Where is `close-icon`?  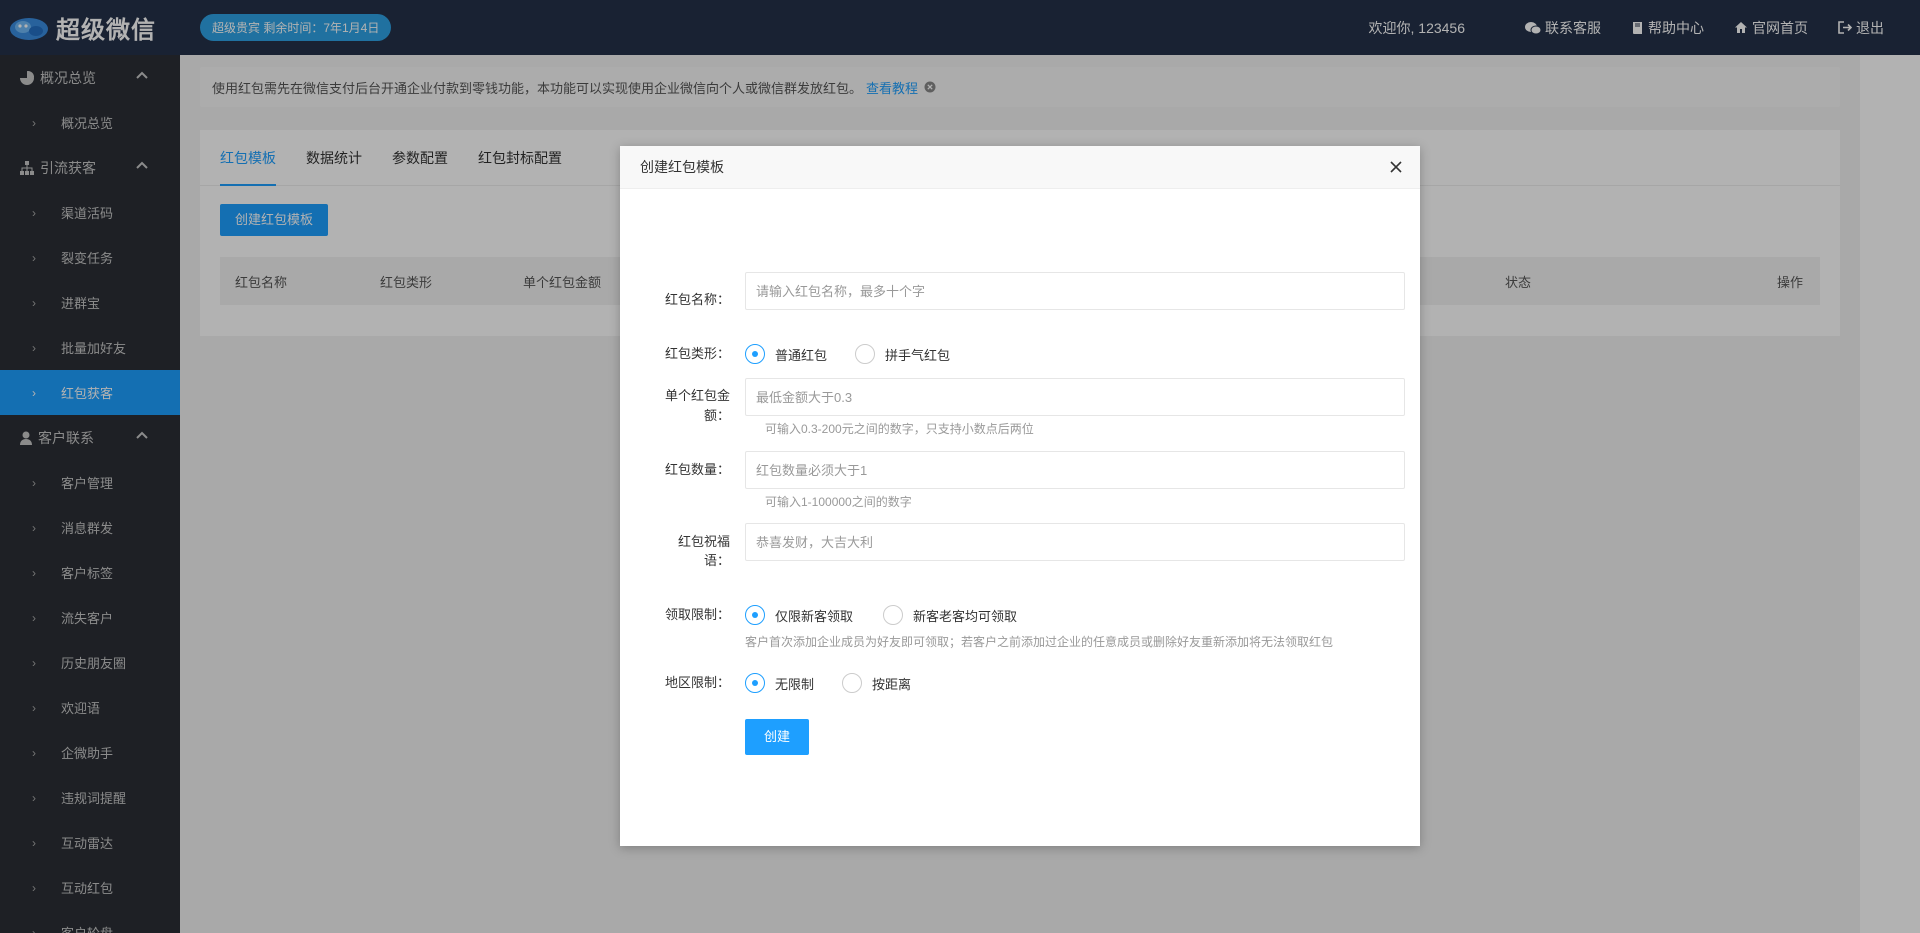
close-icon is located at coordinates (1396, 167).